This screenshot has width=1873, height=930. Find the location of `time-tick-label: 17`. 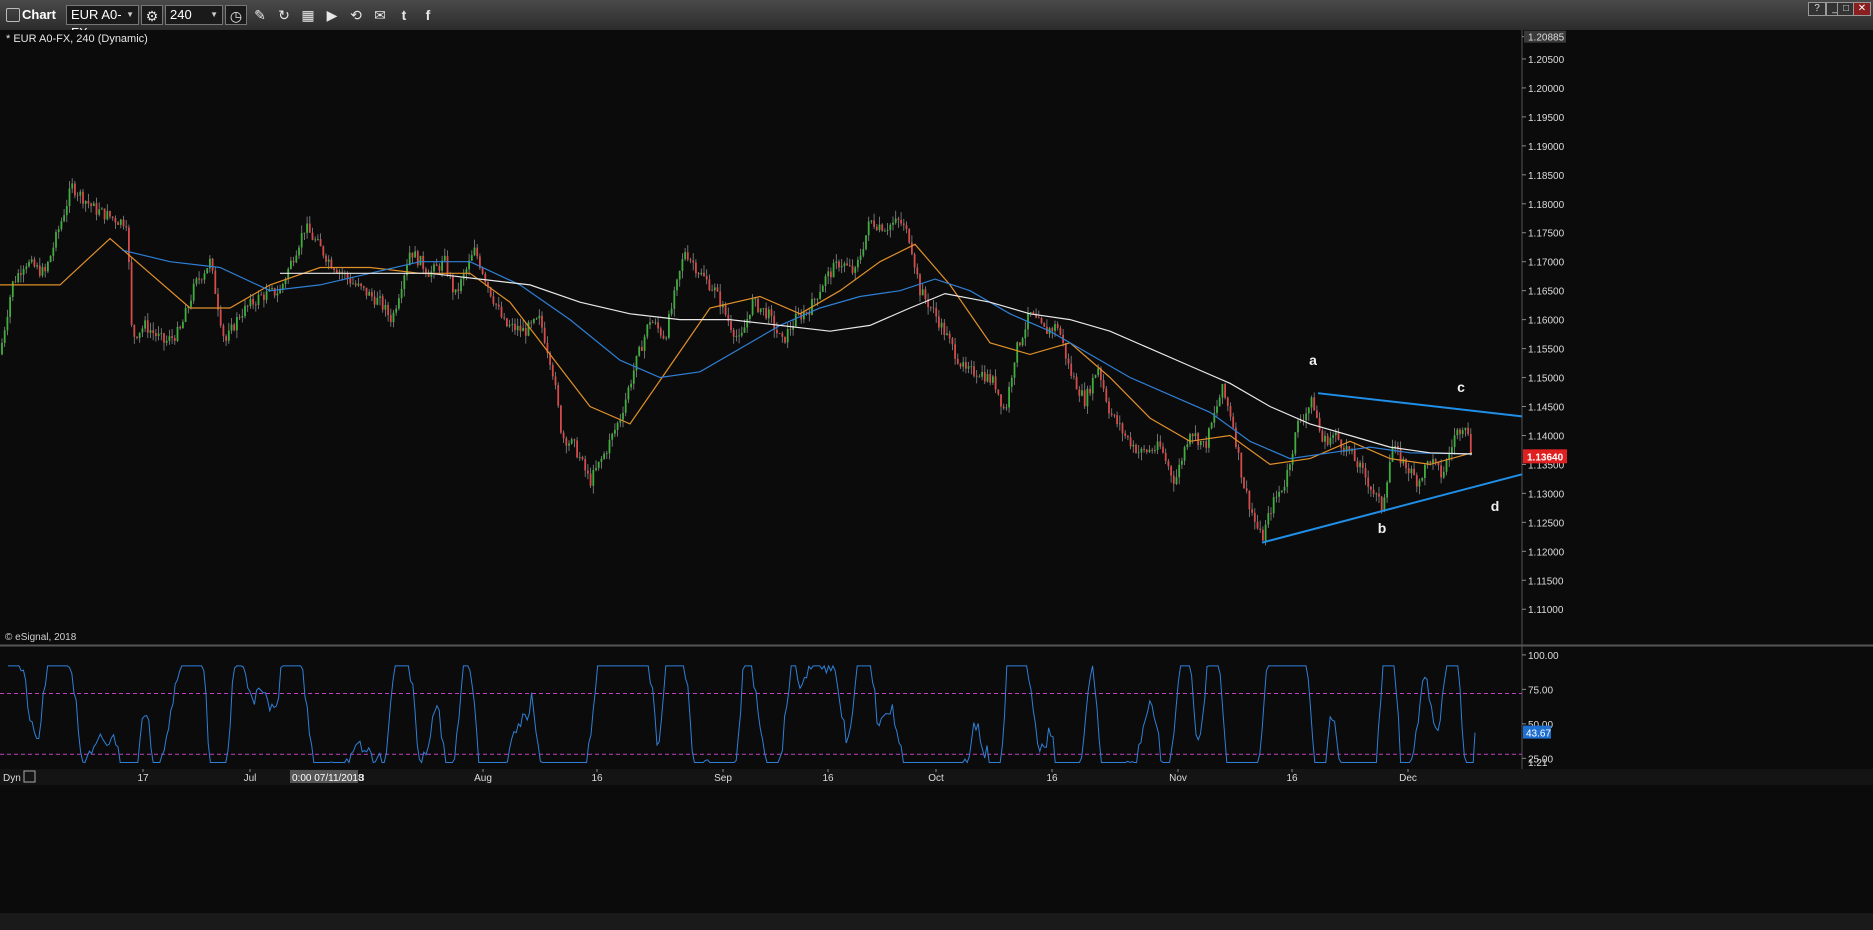

time-tick-label: 17 is located at coordinates (143, 778).